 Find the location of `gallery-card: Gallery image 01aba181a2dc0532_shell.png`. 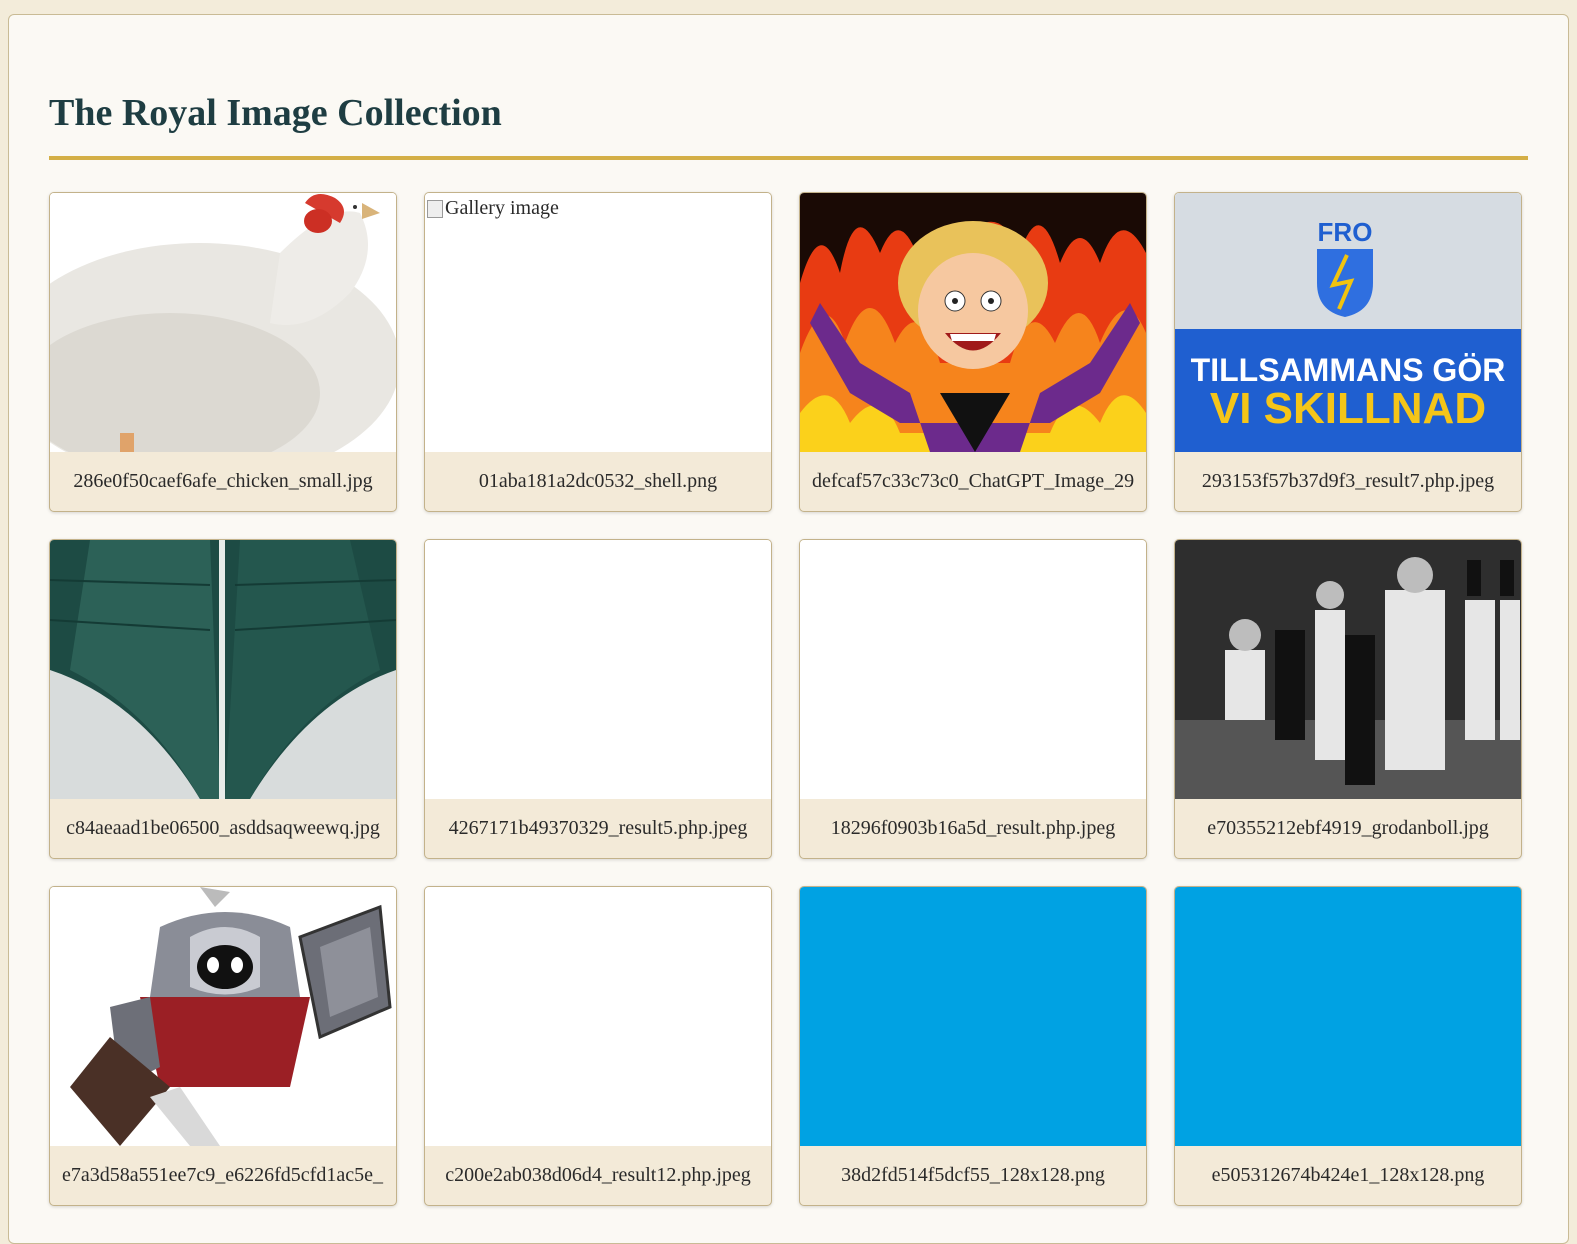

gallery-card: Gallery image 01aba181a2dc0532_shell.png is located at coordinates (598, 352).